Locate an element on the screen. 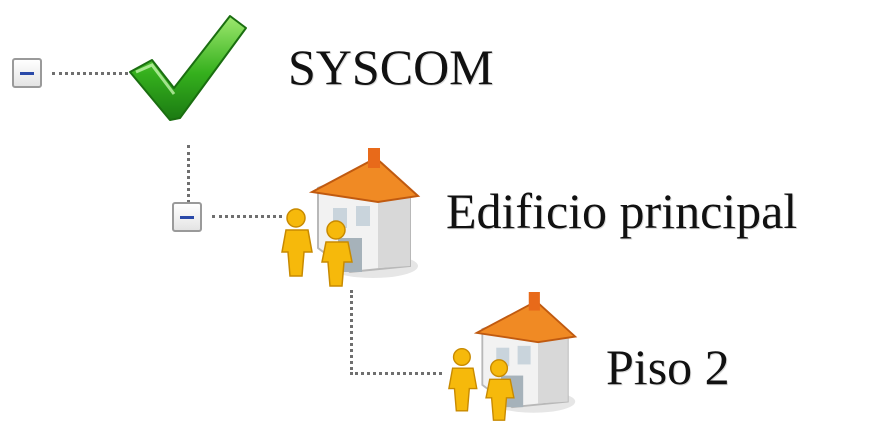 The image size is (892, 422). tree-connector-level1 is located at coordinates (247, 216).